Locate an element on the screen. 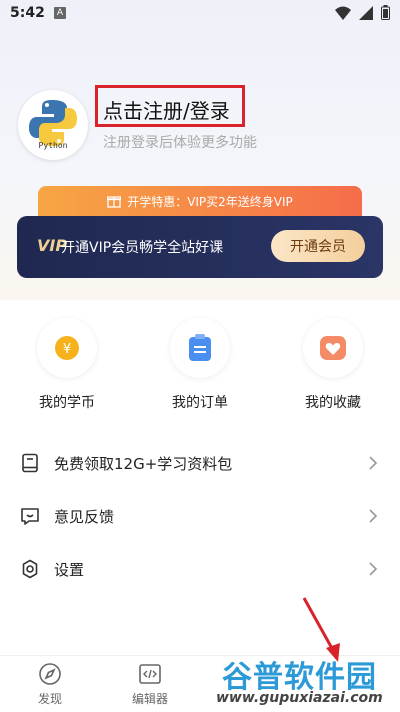 The width and height of the screenshot is (400, 712). gift-icon is located at coordinates (114, 202).